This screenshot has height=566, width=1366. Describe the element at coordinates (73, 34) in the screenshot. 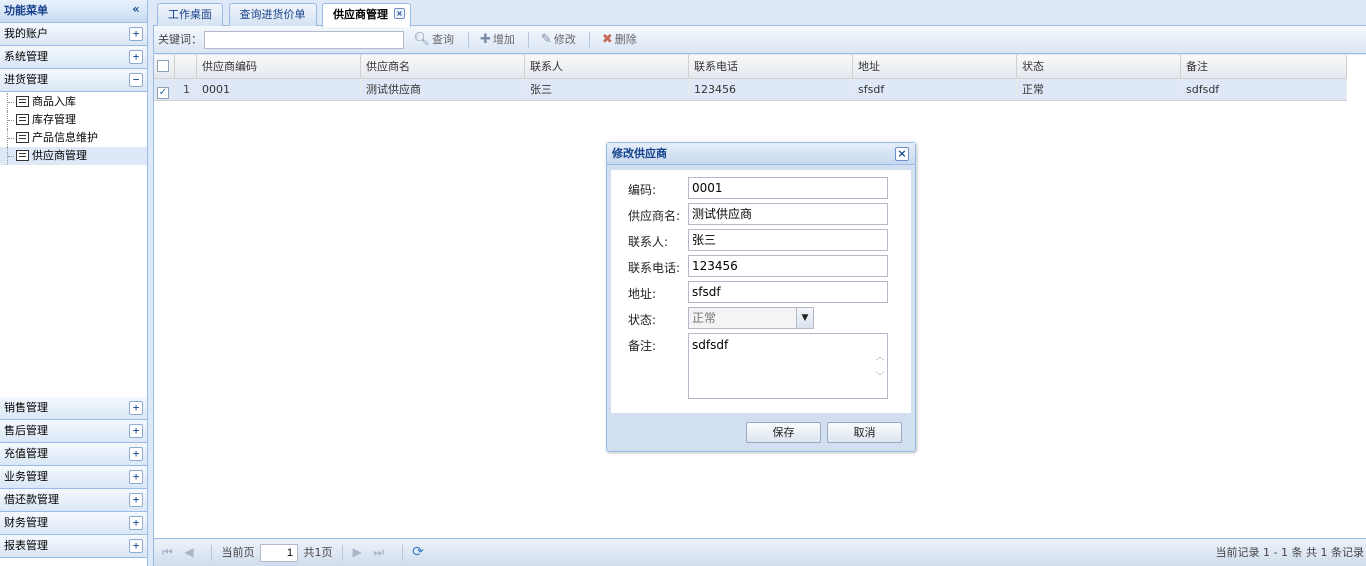

I see `menu-group-my-account: 我的账户 +` at that location.